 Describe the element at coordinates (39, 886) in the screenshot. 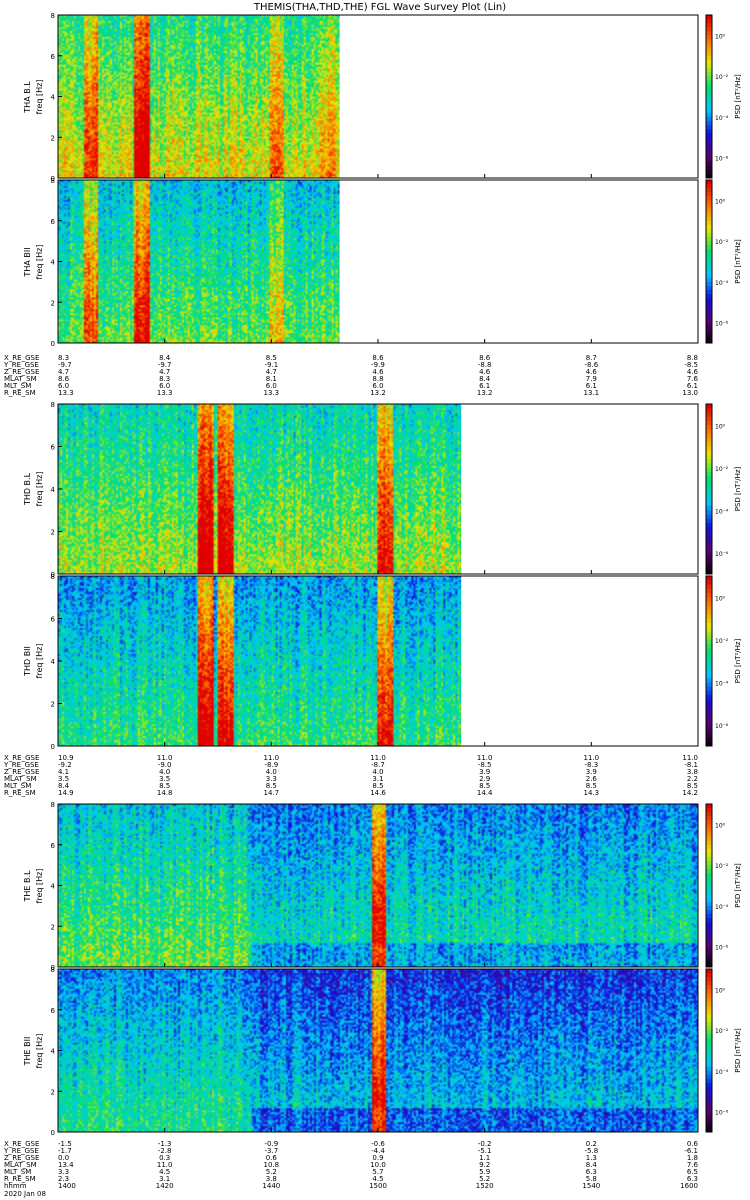

I see `panel-yunit: freq [Hz]` at that location.